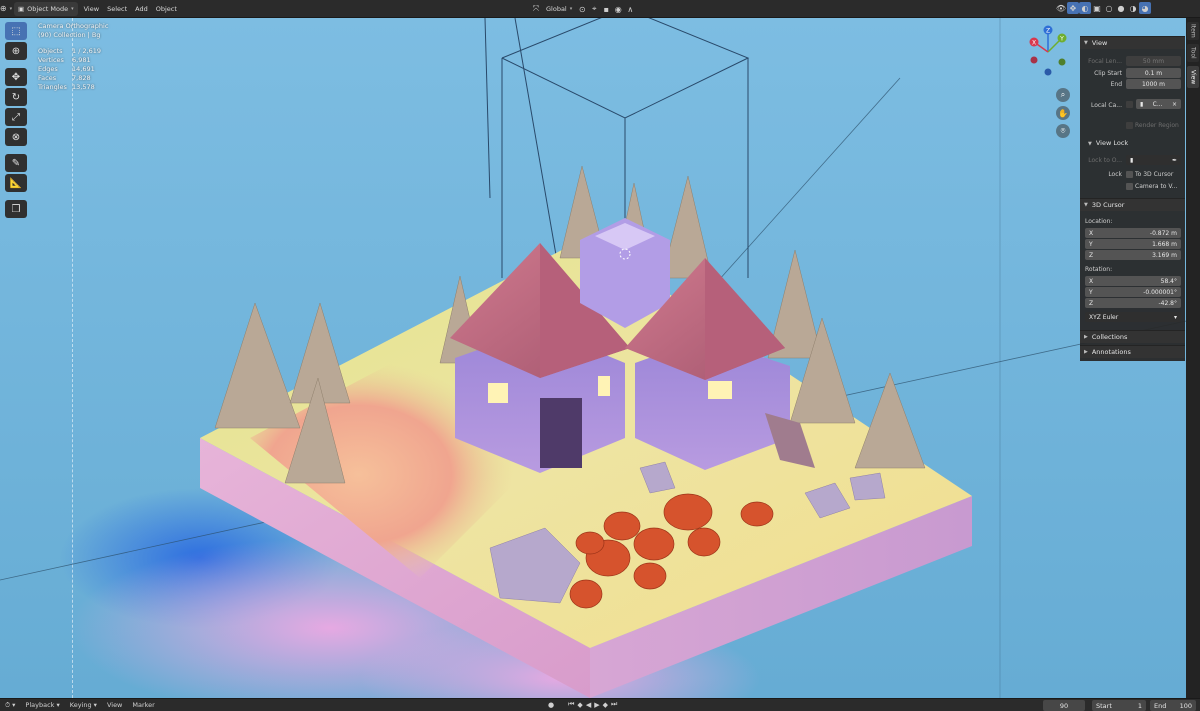 The width and height of the screenshot is (1200, 711). Describe the element at coordinates (50, 51) in the screenshot. I see `stat-label: Objects` at that location.